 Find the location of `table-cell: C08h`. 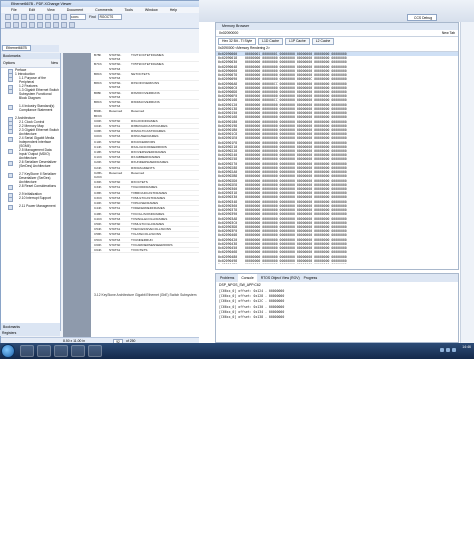

table-cell: C08h is located at coordinates (98, 131).